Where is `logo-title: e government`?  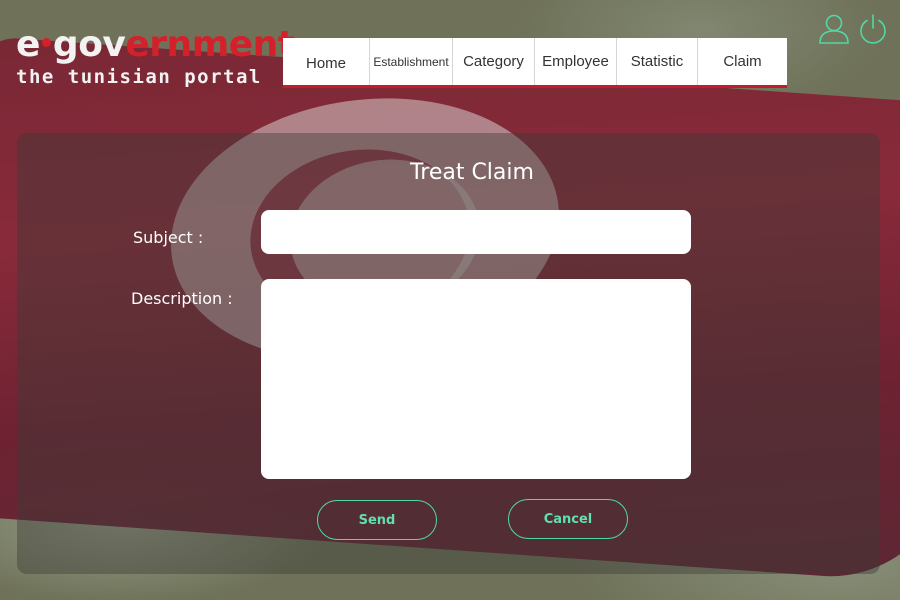 logo-title: e government is located at coordinates (155, 44).